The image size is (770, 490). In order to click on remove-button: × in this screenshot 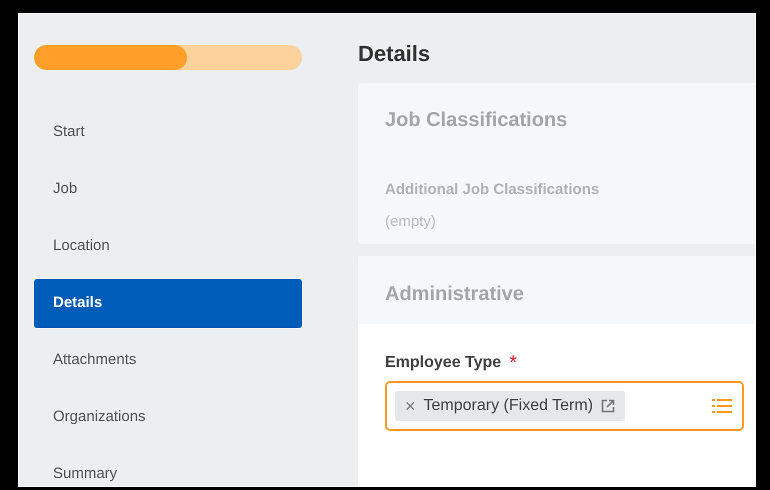, I will do `click(410, 406)`.